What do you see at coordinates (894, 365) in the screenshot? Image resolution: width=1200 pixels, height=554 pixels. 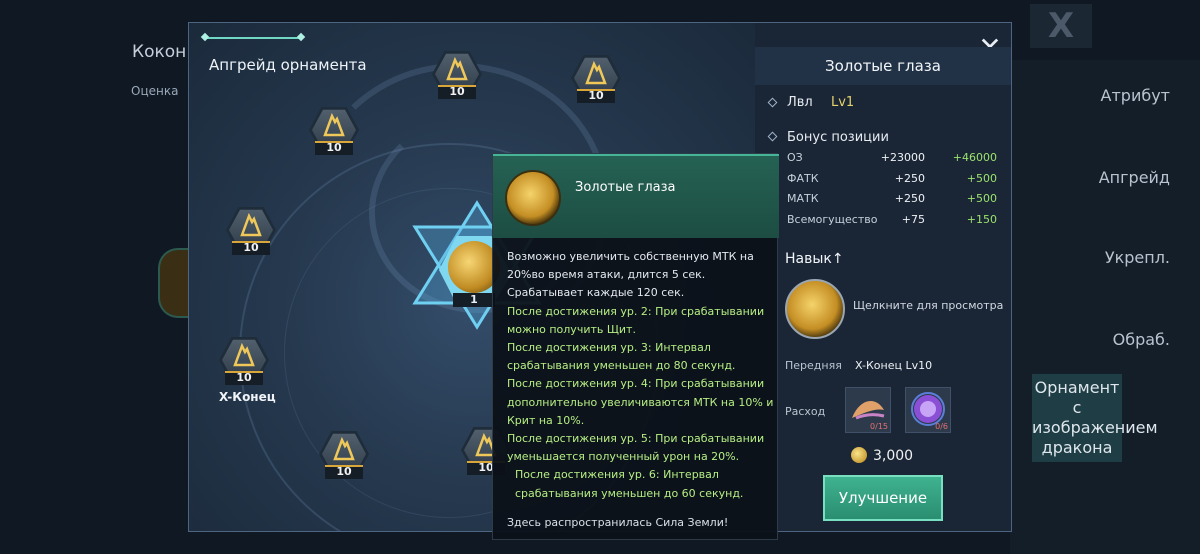 I see `prerequisite-value: X-Конец Lv10` at bounding box center [894, 365].